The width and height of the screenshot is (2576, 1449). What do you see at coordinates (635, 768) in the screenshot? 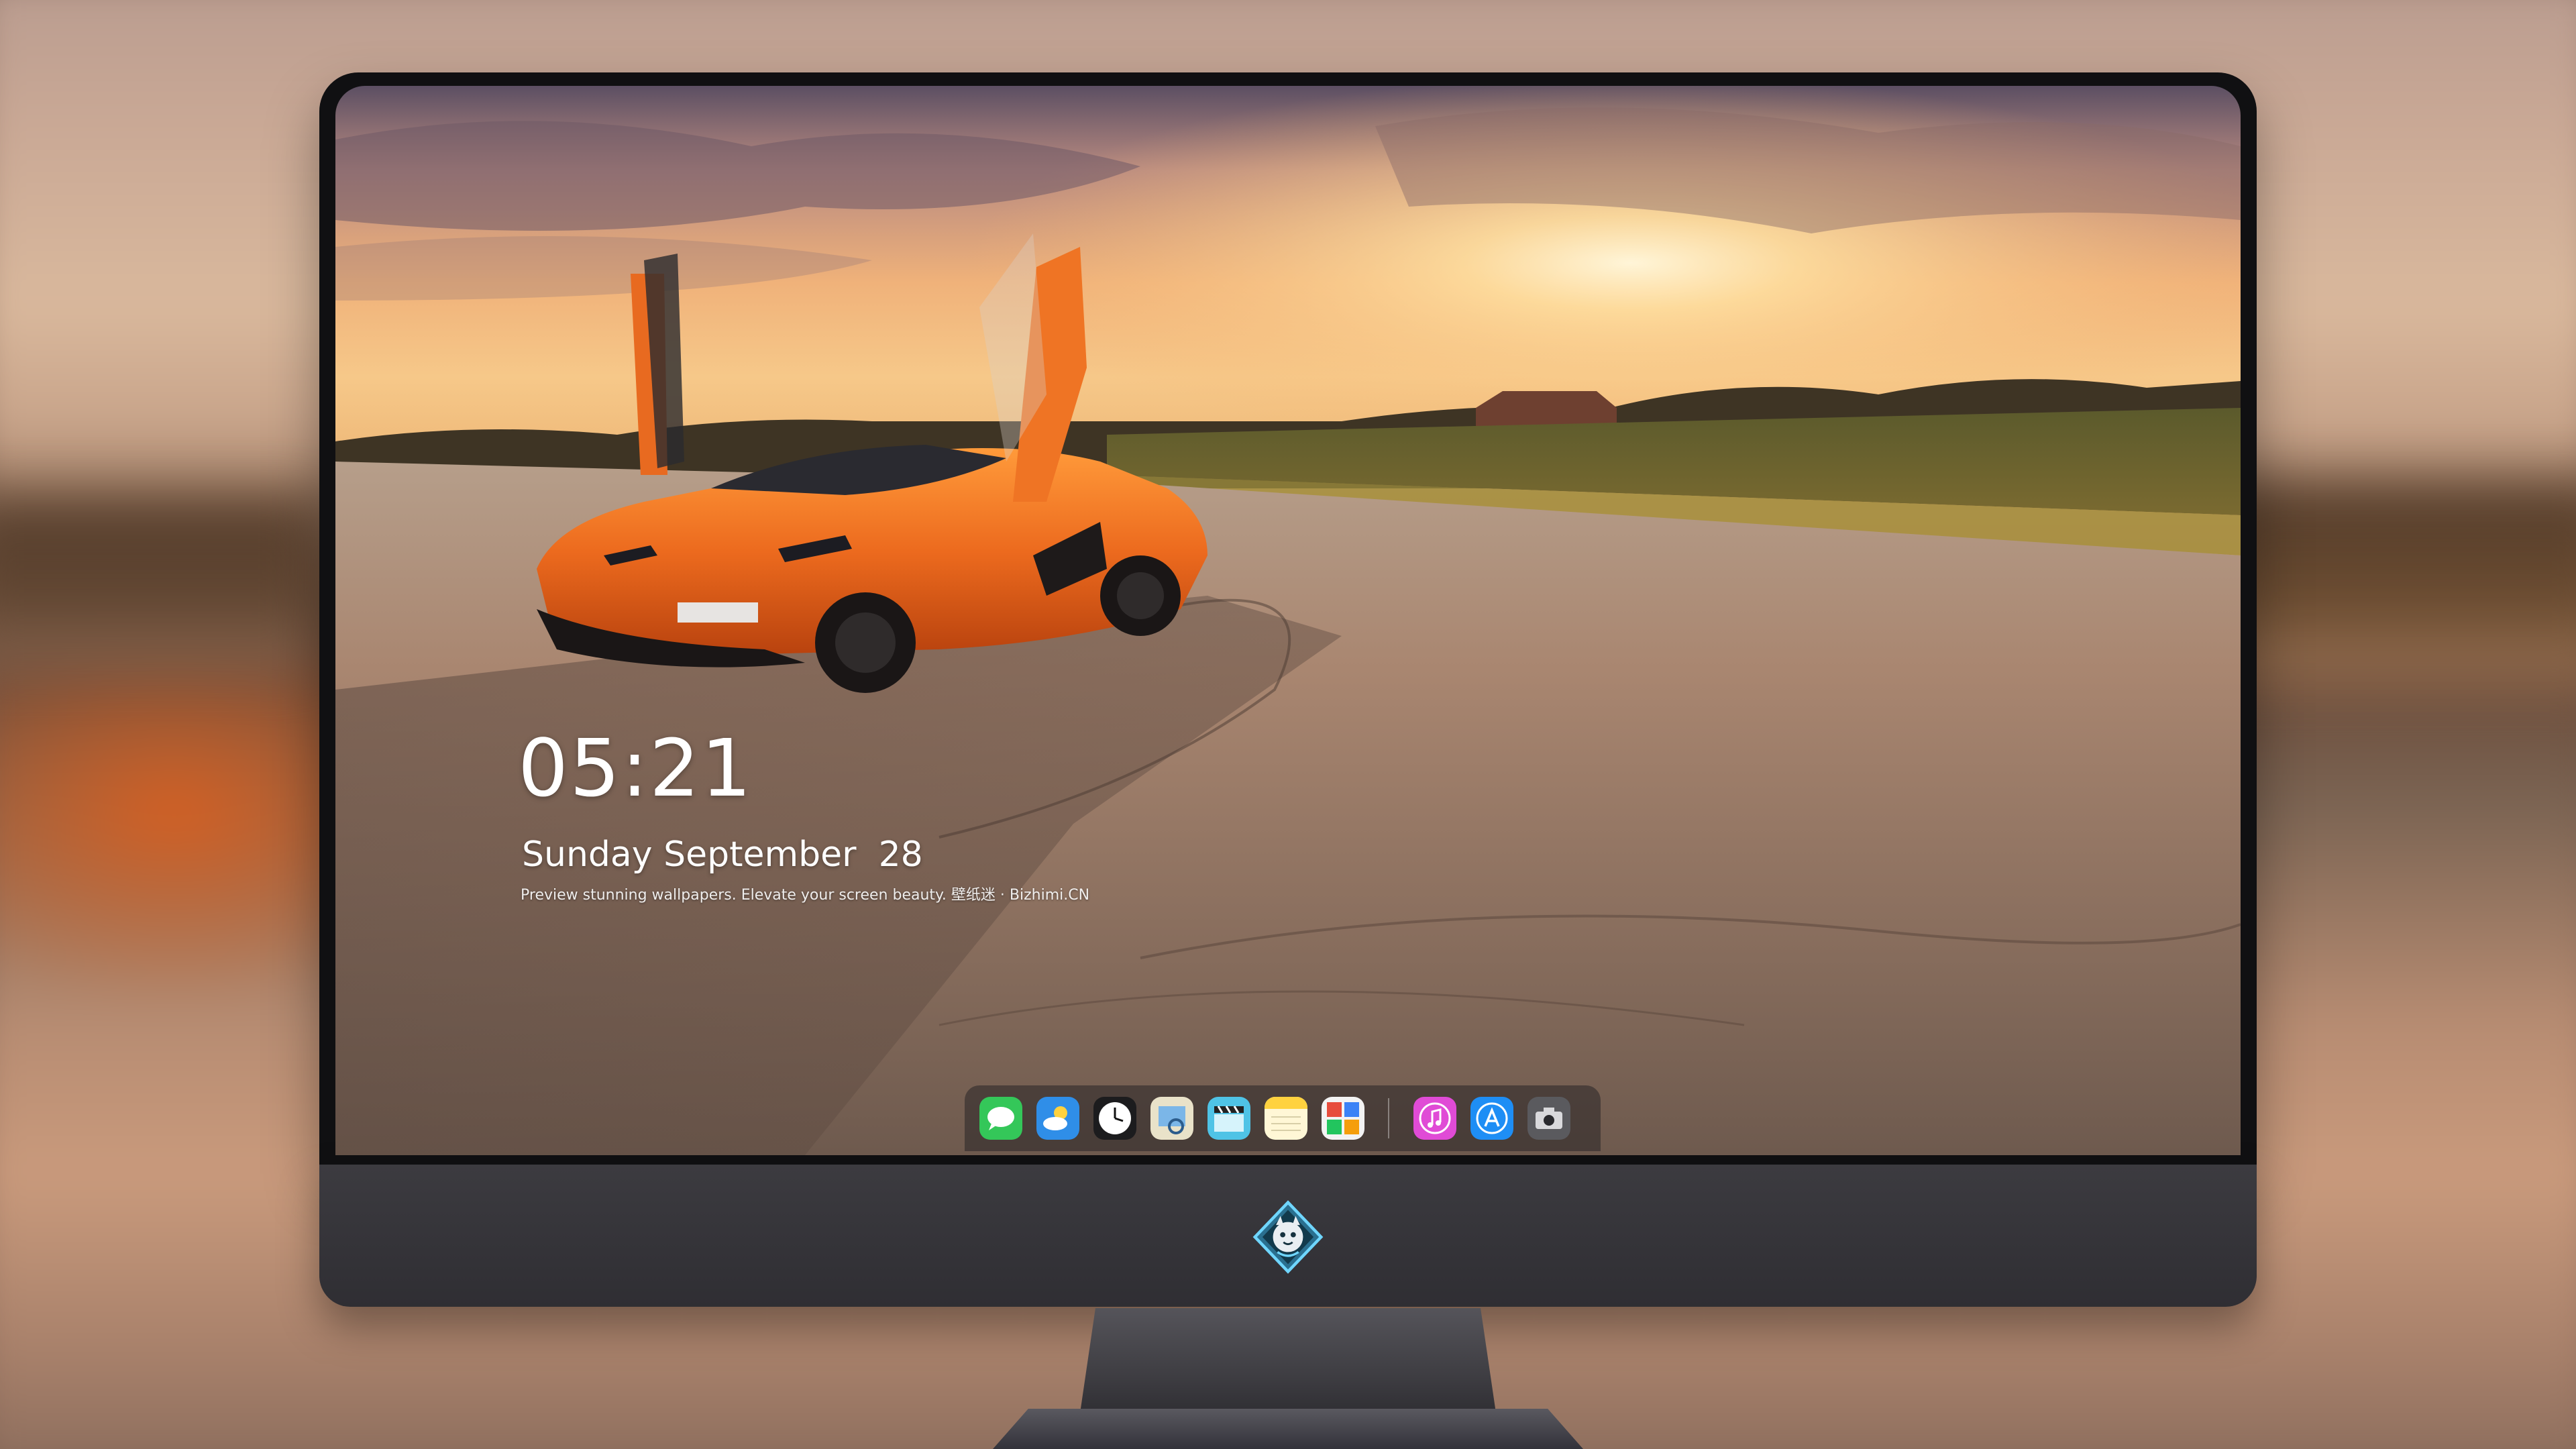
I see `lockscreen-clock: 05:21` at bounding box center [635, 768].